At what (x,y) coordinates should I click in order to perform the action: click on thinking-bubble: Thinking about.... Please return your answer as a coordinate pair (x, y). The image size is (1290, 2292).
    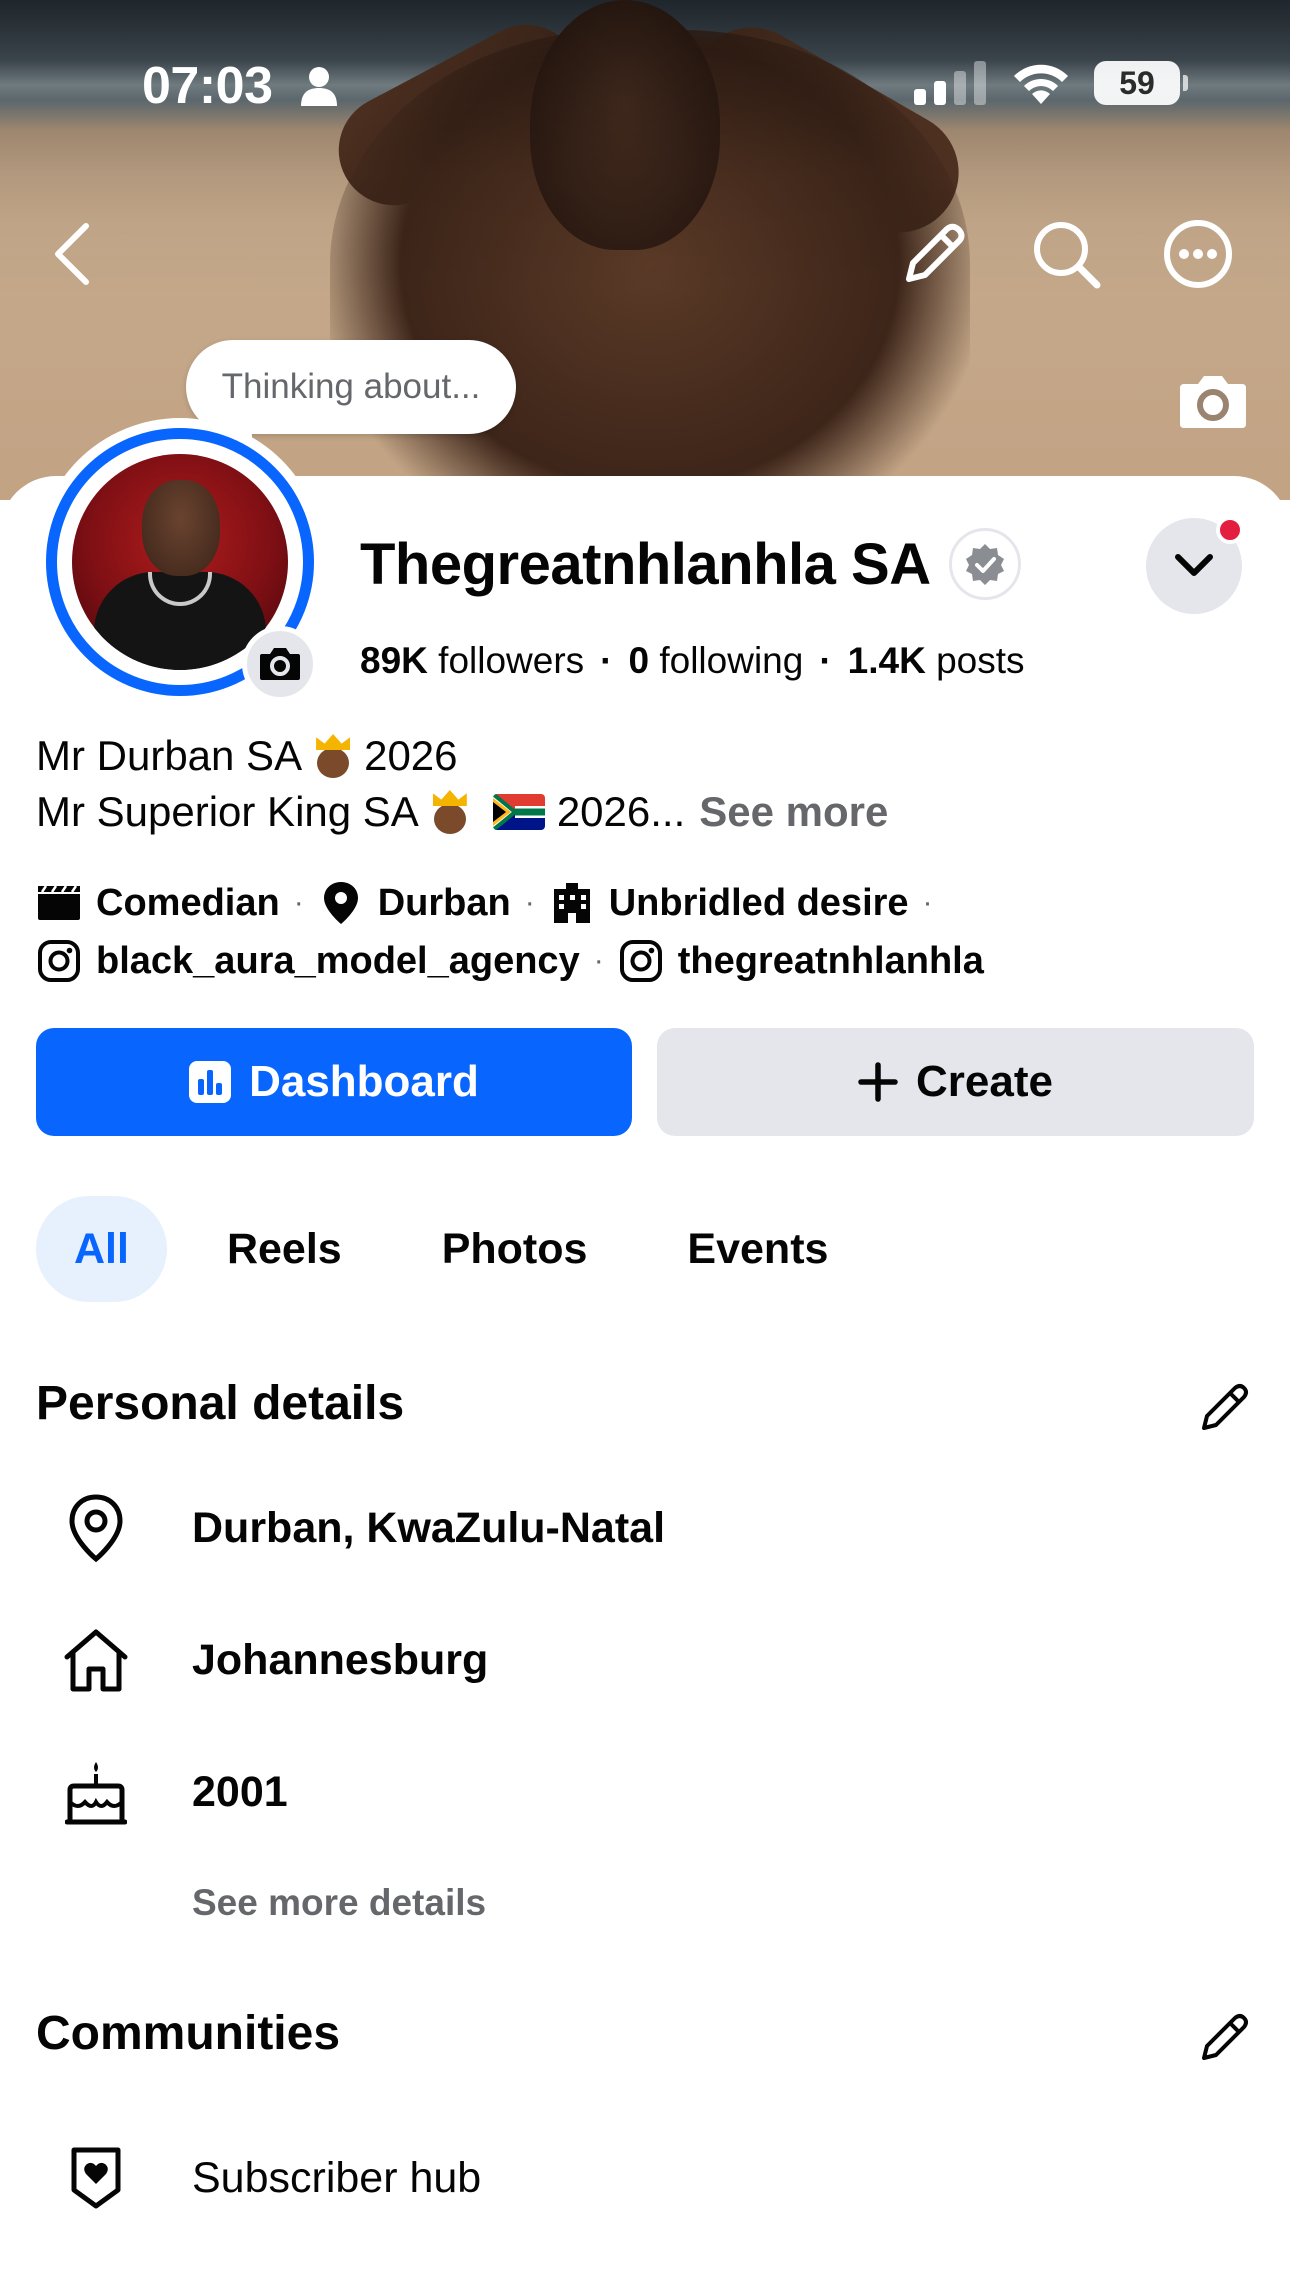
    Looking at the image, I should click on (351, 387).